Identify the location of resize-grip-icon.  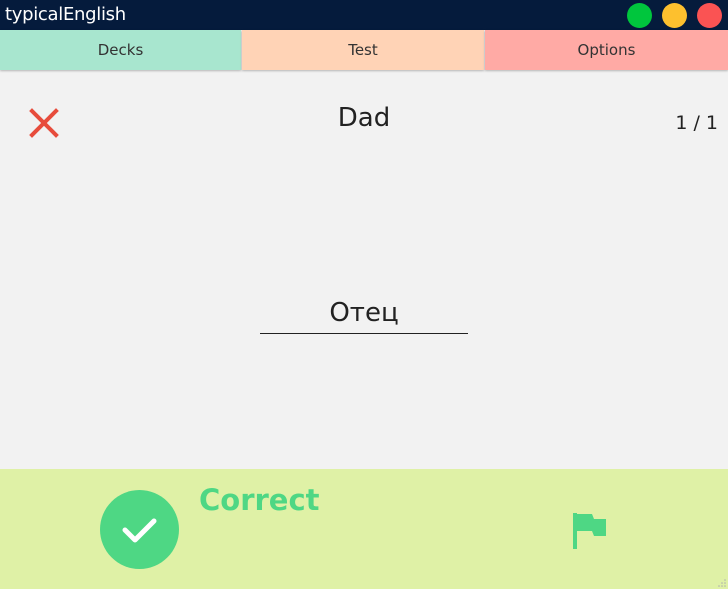
(722, 583).